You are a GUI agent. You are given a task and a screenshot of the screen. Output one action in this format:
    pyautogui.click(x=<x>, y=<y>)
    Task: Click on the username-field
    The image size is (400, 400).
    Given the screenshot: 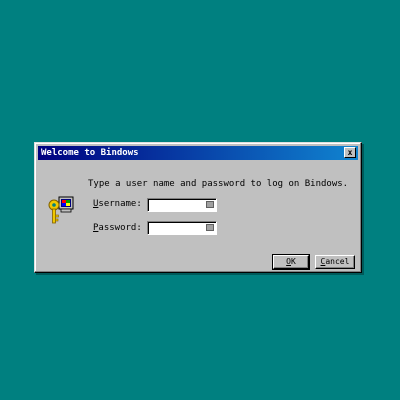 What is the action you would take?
    pyautogui.click(x=182, y=208)
    